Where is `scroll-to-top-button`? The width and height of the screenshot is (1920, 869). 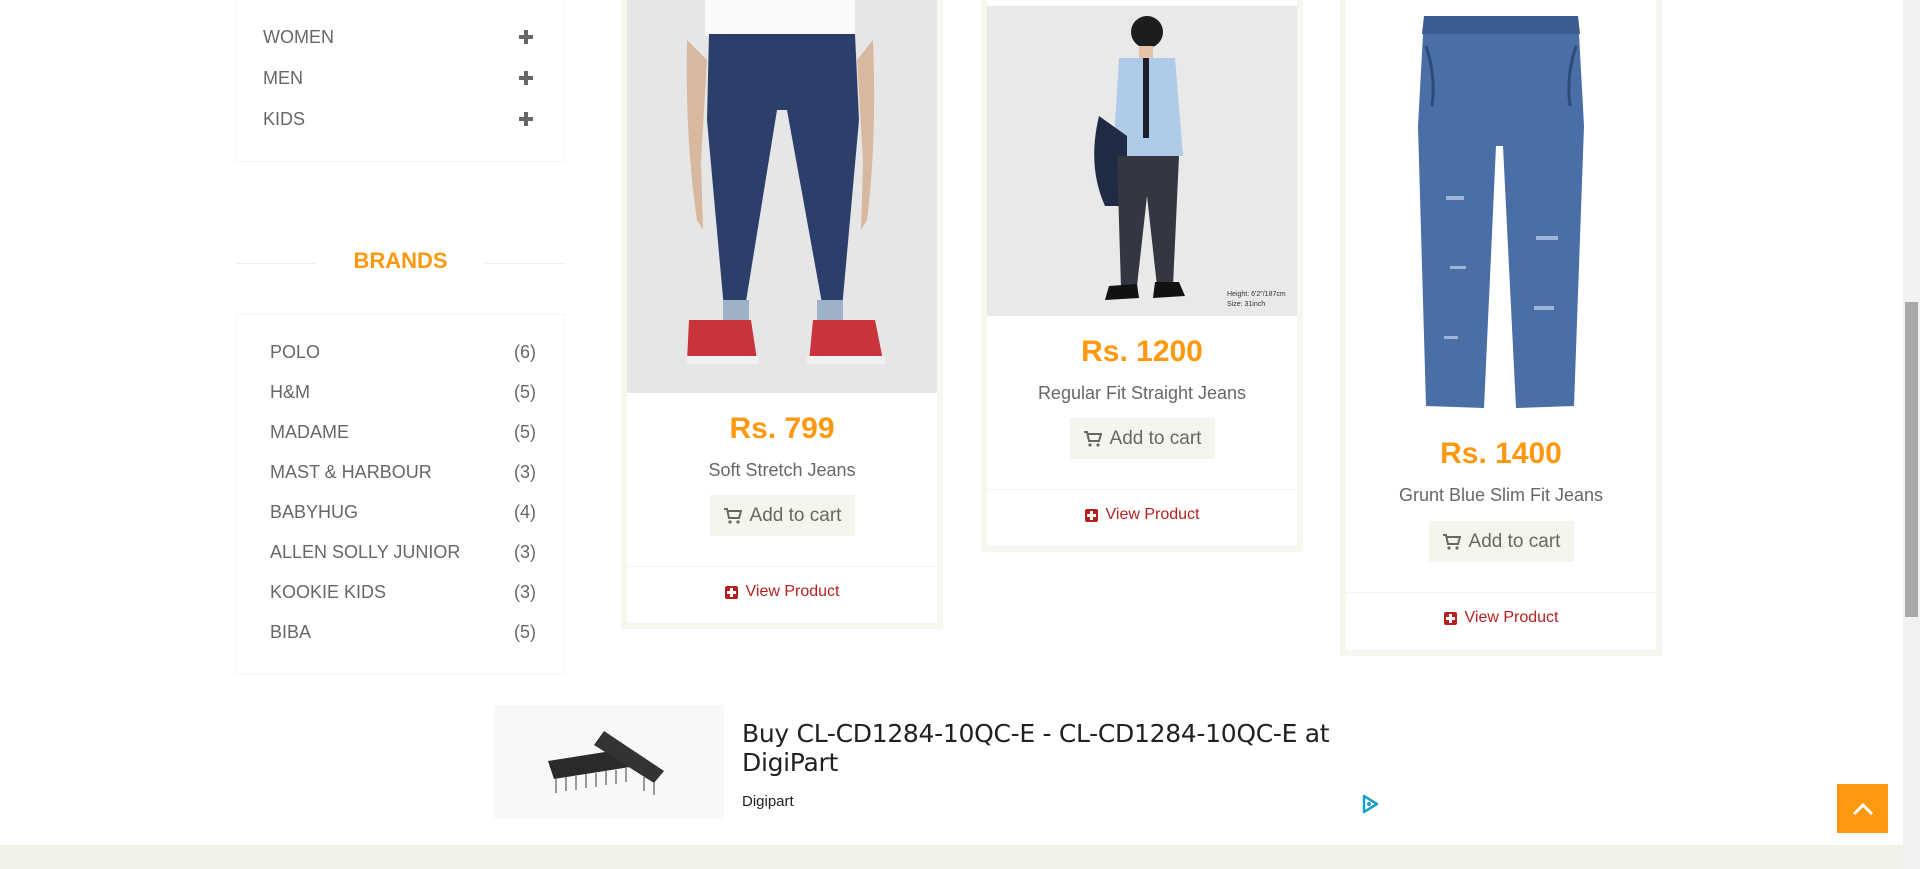 scroll-to-top-button is located at coordinates (1862, 808).